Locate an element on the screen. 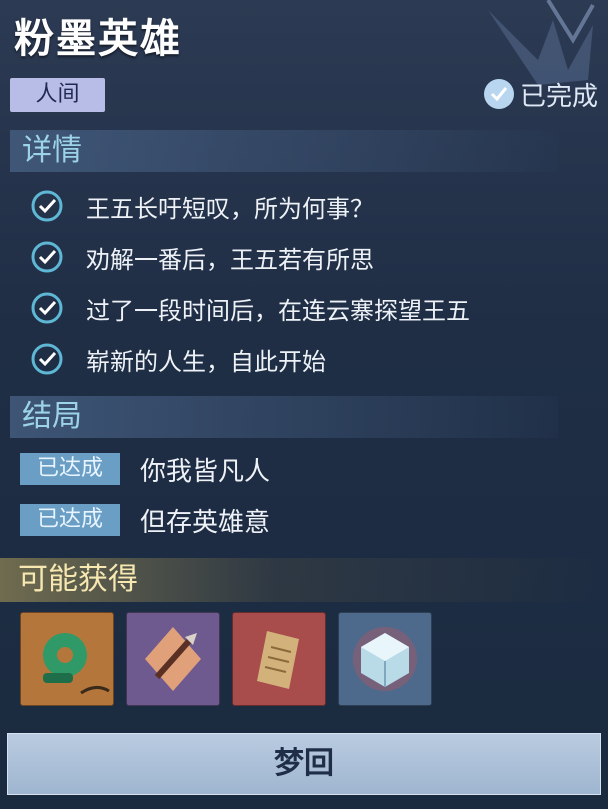 Image resolution: width=608 pixels, height=809 pixels. rewards-header: 可能获得 is located at coordinates (304, 580).